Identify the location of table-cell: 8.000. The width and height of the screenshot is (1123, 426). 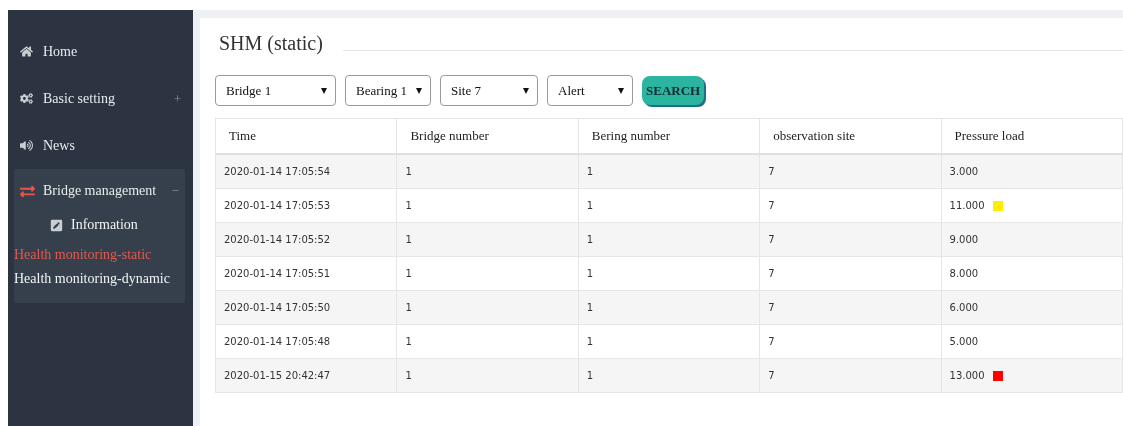
(1032, 273).